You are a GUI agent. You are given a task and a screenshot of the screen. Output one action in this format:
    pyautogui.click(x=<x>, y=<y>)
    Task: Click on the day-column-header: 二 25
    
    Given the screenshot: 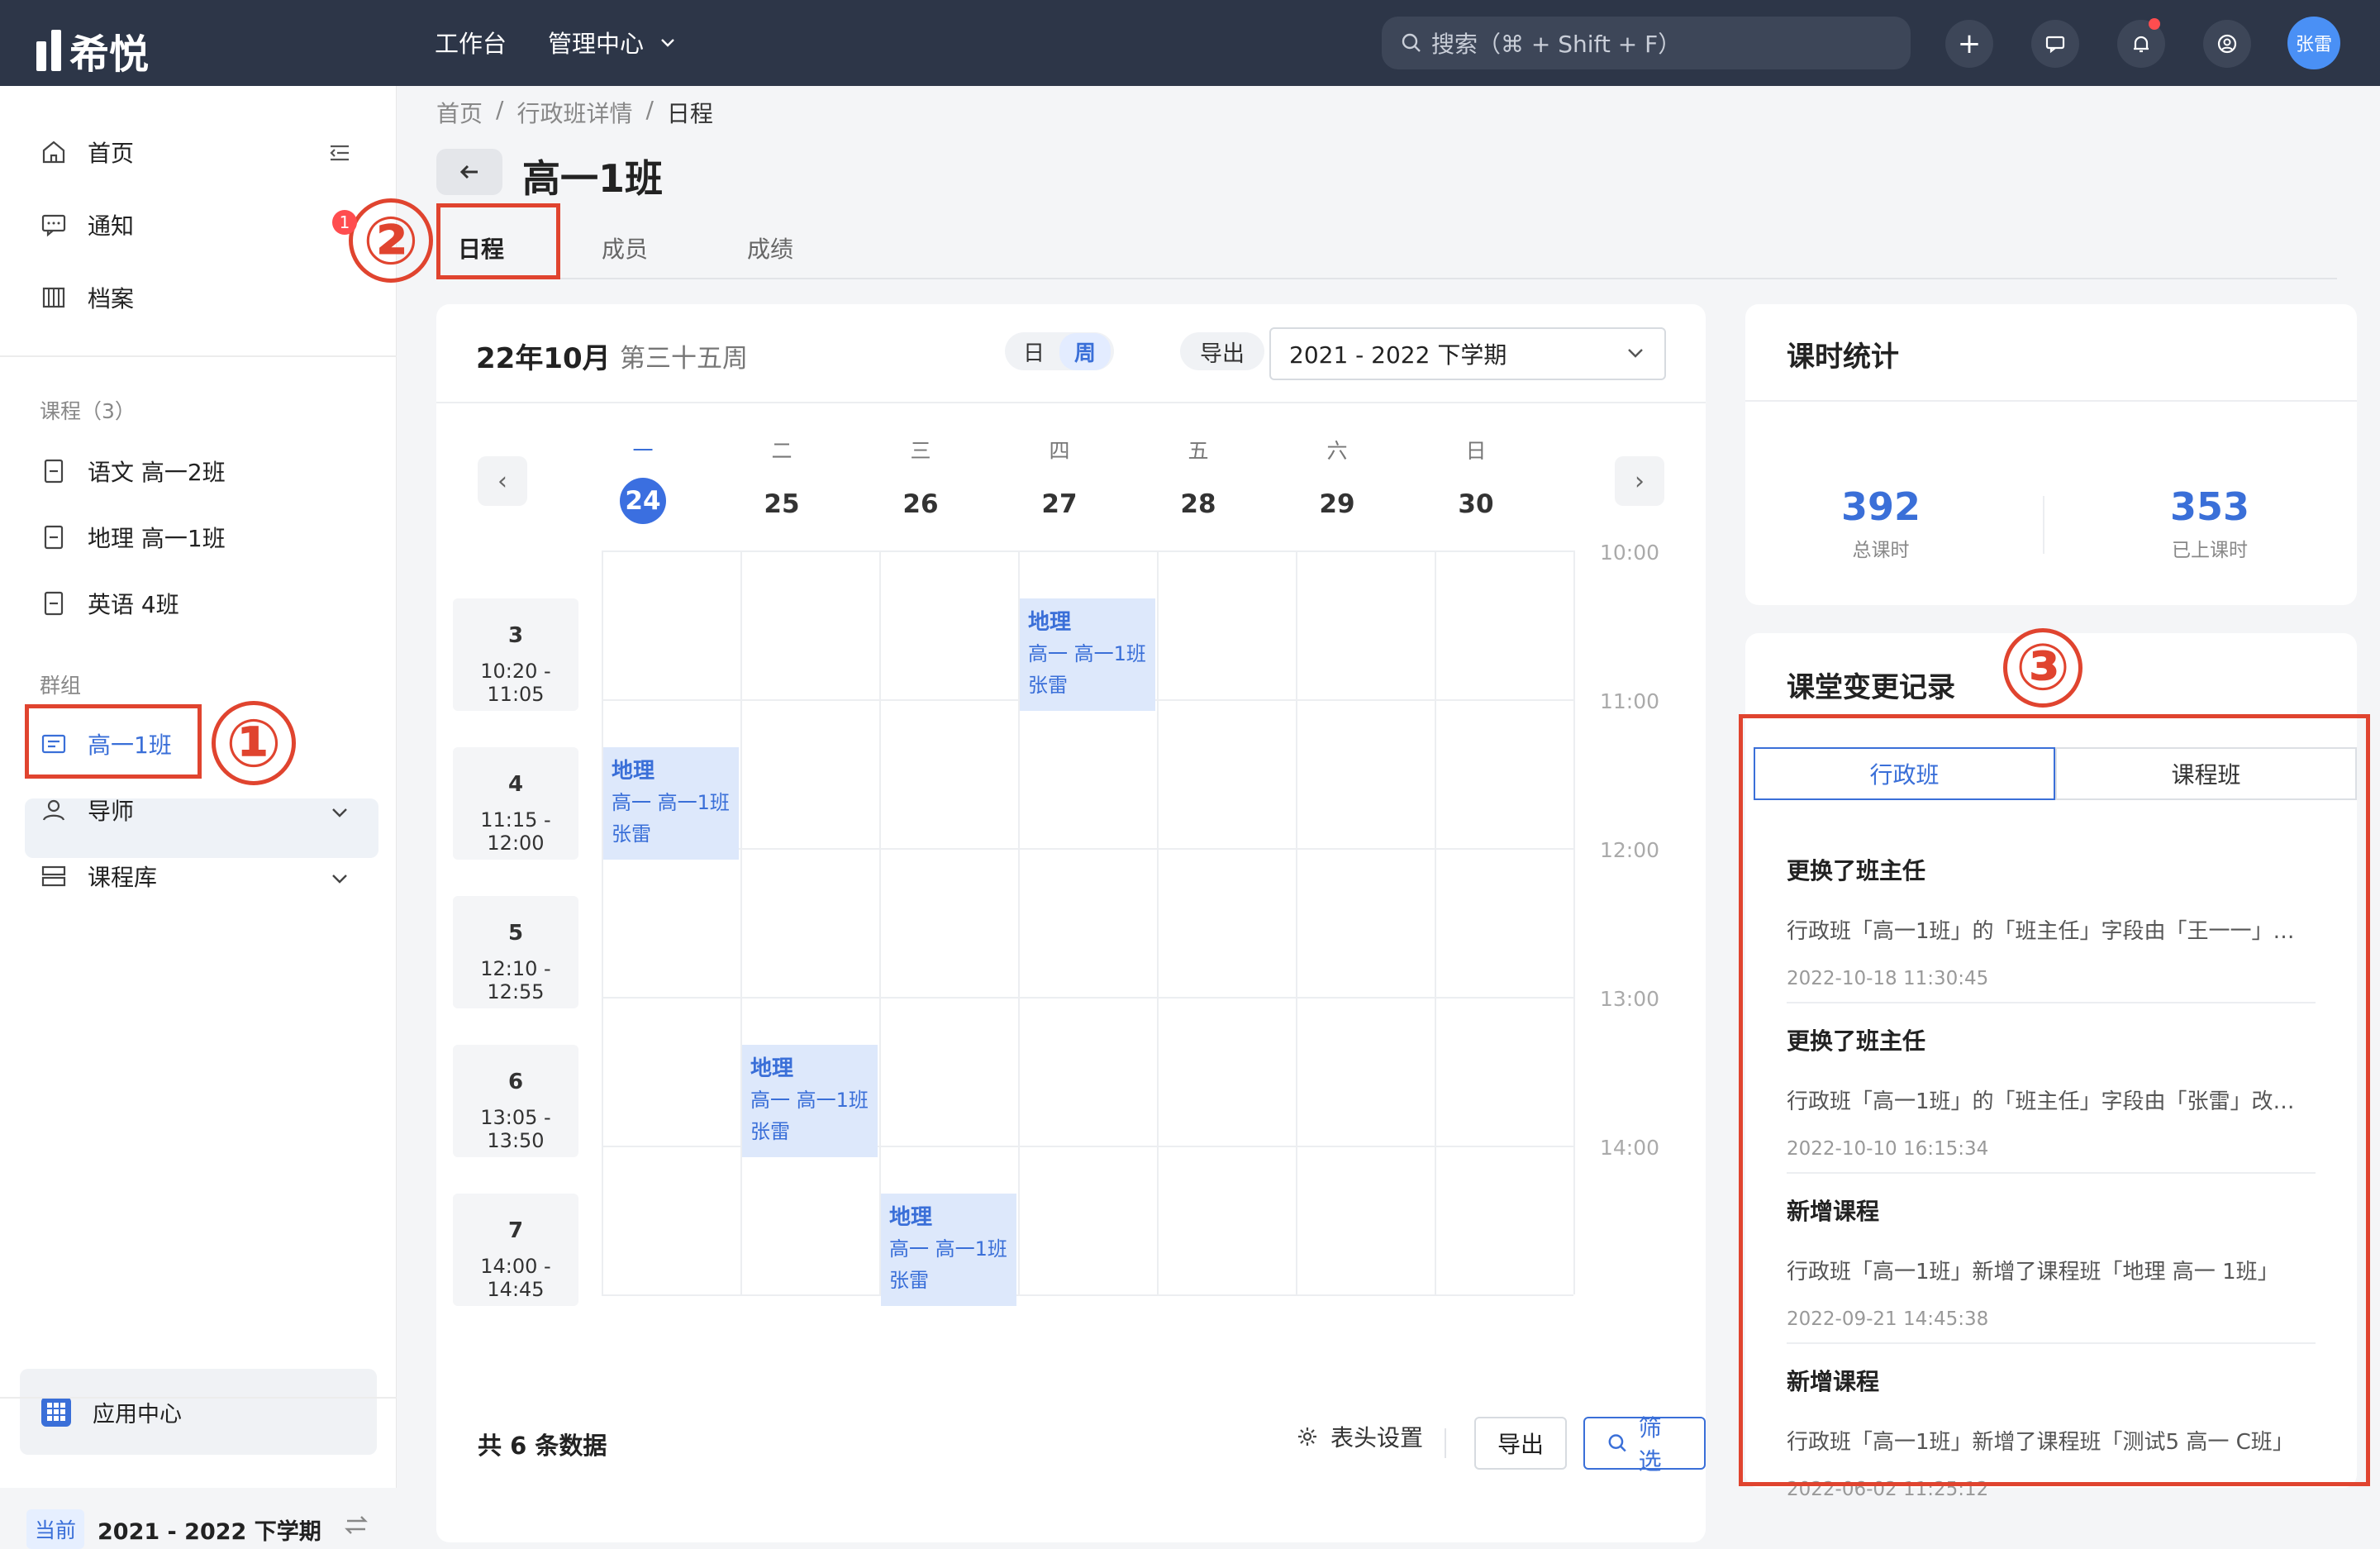 What is the action you would take?
    pyautogui.click(x=782, y=477)
    